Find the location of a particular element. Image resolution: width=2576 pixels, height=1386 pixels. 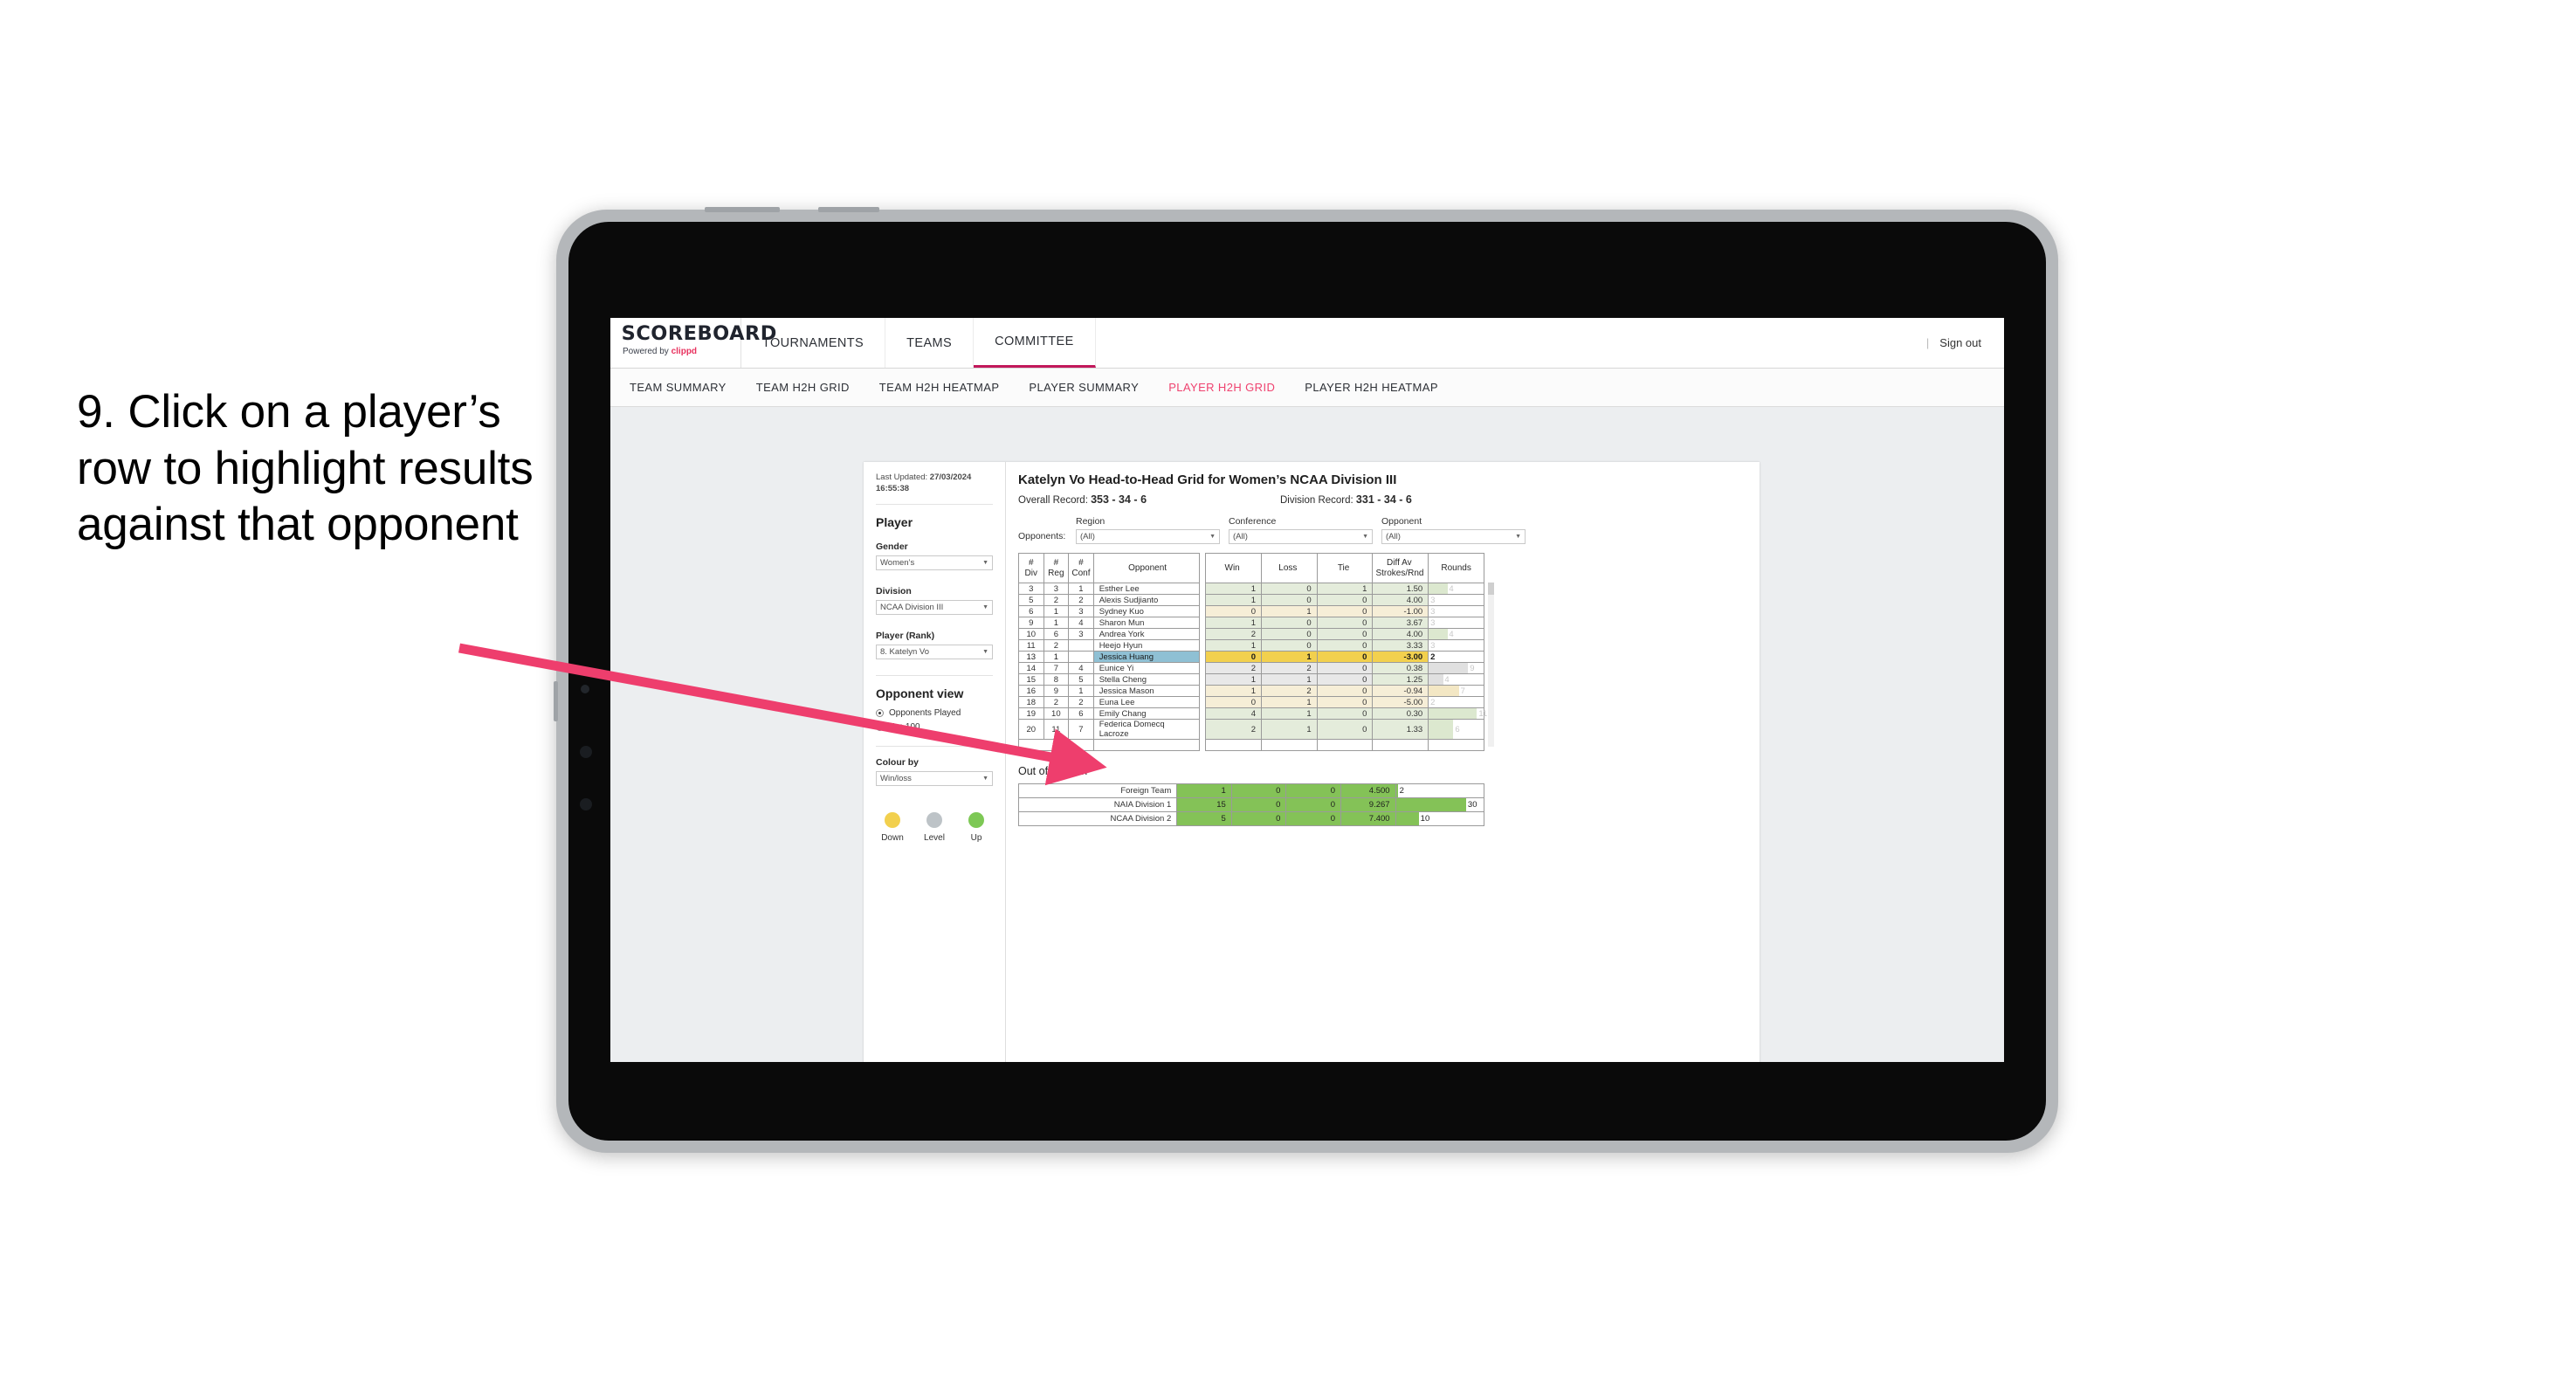

opponent-filter-label: Opponent is located at coordinates (1401, 521).